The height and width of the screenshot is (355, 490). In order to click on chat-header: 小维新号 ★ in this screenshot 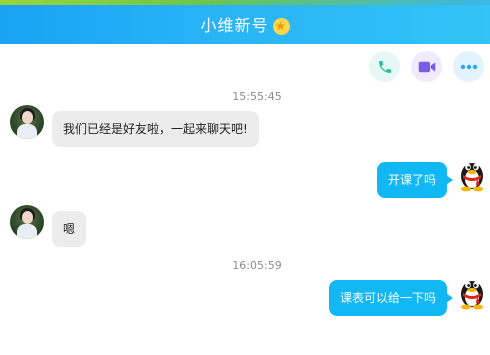, I will do `click(245, 22)`.